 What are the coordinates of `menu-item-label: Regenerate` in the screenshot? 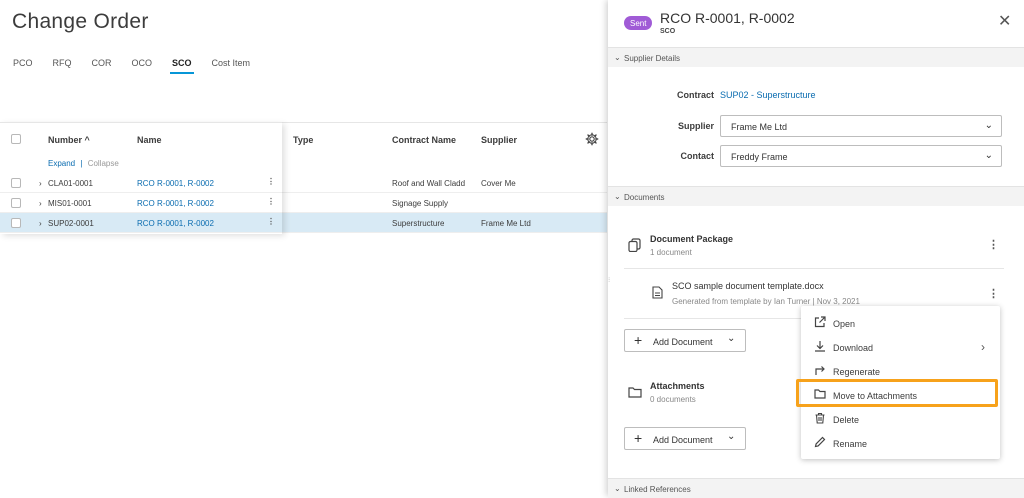 It's located at (857, 372).